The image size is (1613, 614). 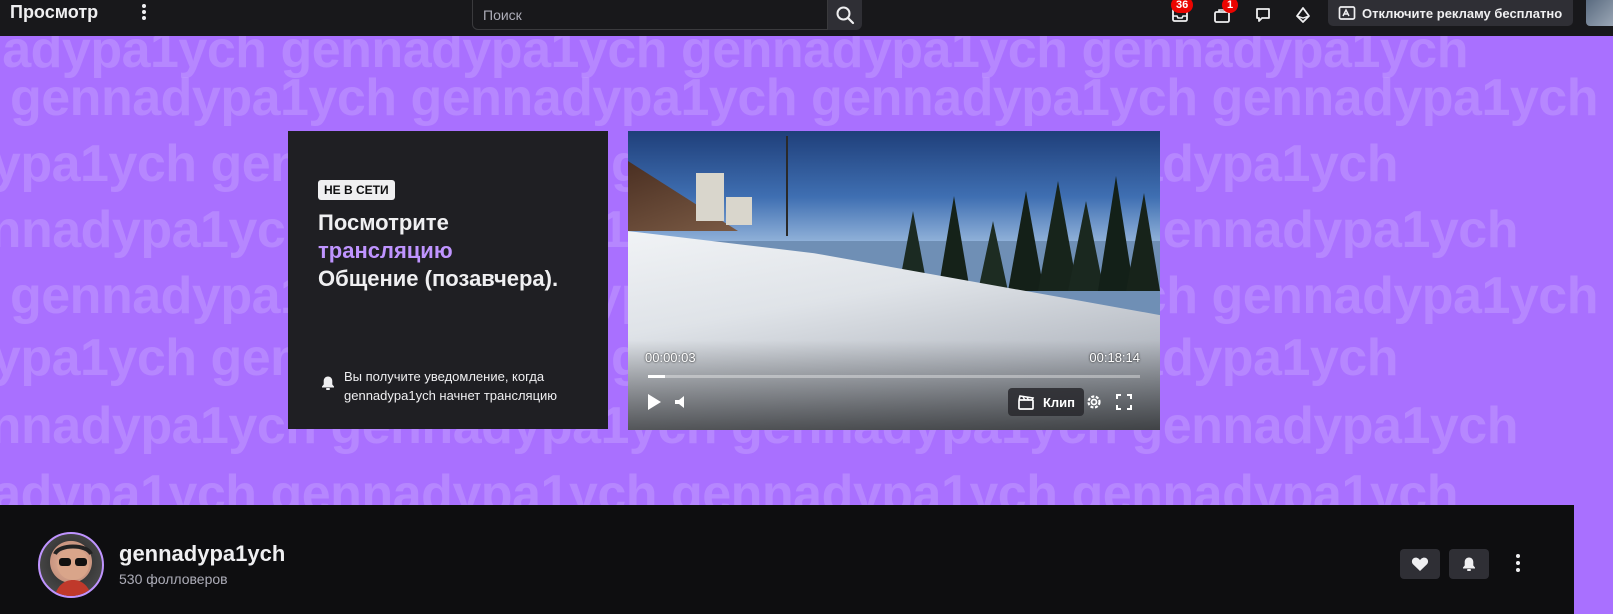 I want to click on notifications-button, so click(x=1469, y=564).